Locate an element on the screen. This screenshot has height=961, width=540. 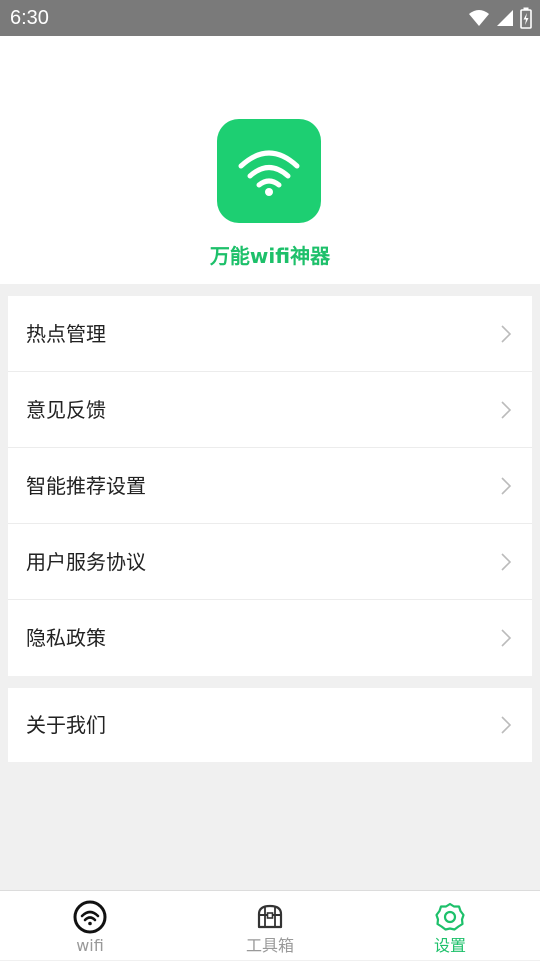
status-bar: 6:30 is located at coordinates (270, 18).